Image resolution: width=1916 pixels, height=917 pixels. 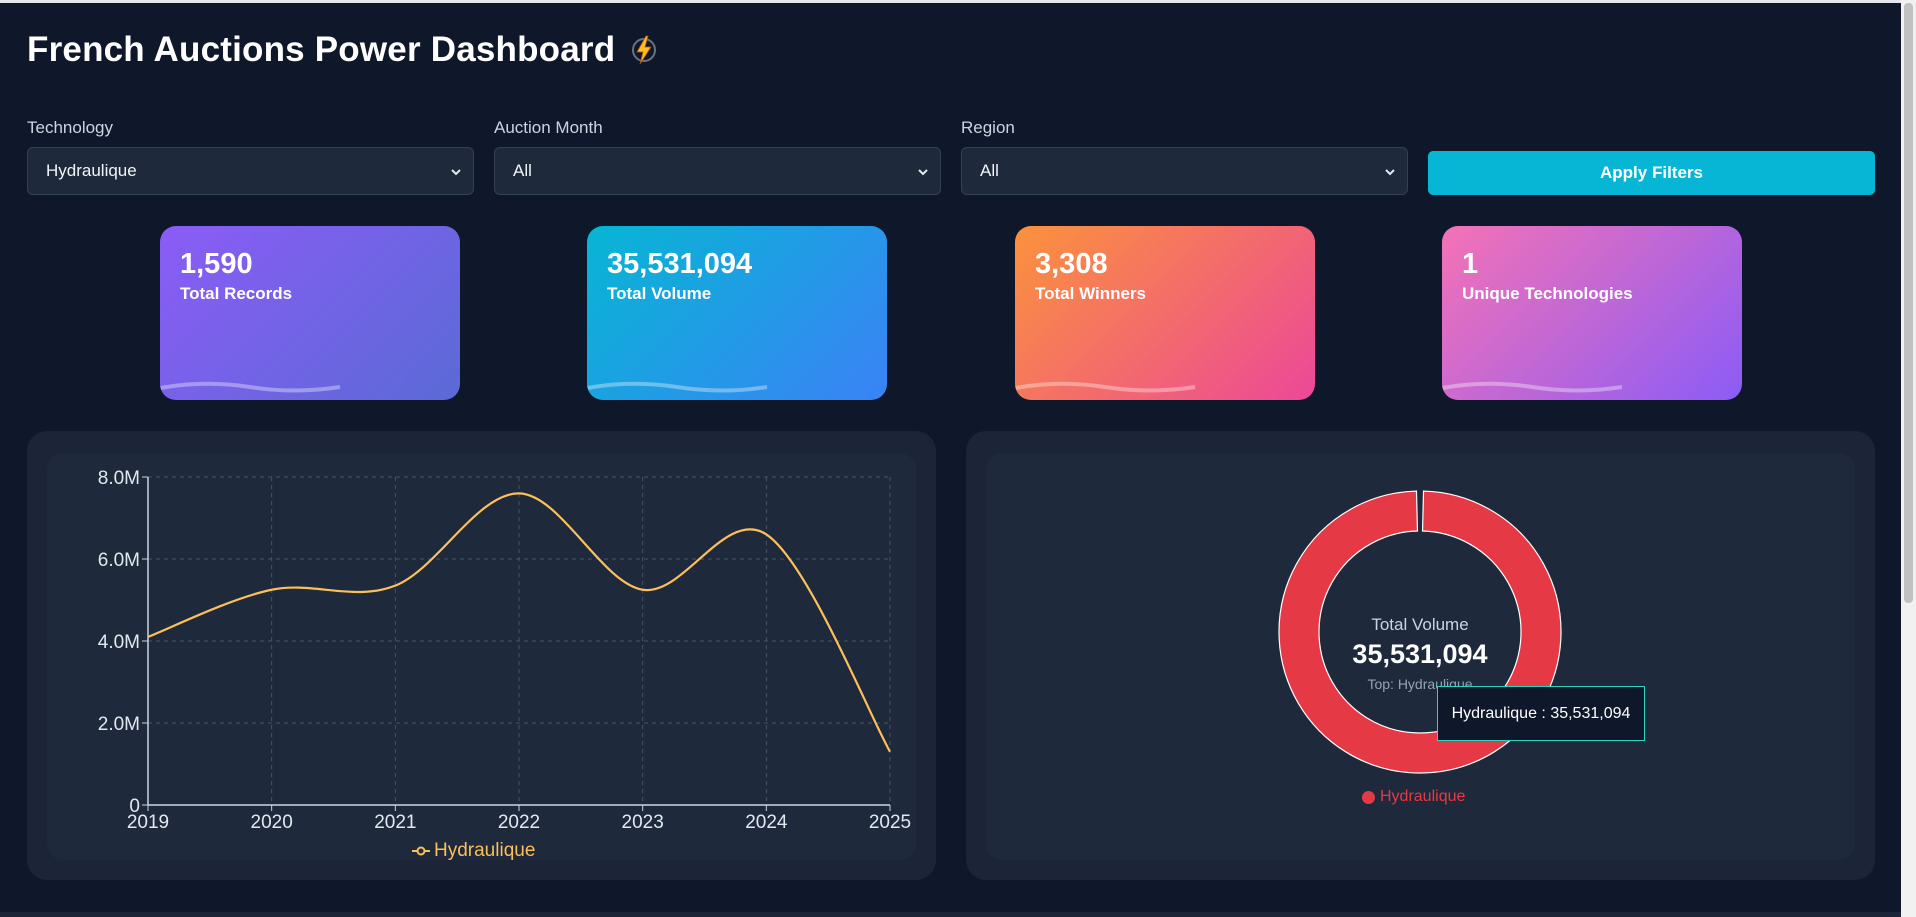 I want to click on donut-center-text: Total Volume 35,531,094 Top: Hydraulique, so click(x=1420, y=653).